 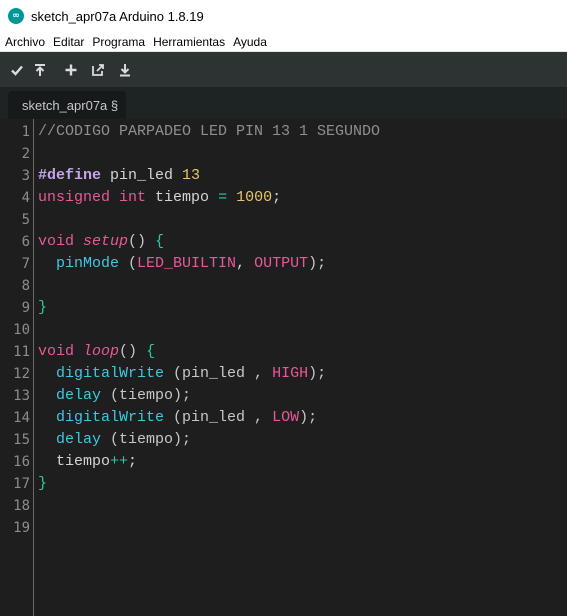 I want to click on verify-button, so click(x=17, y=70).